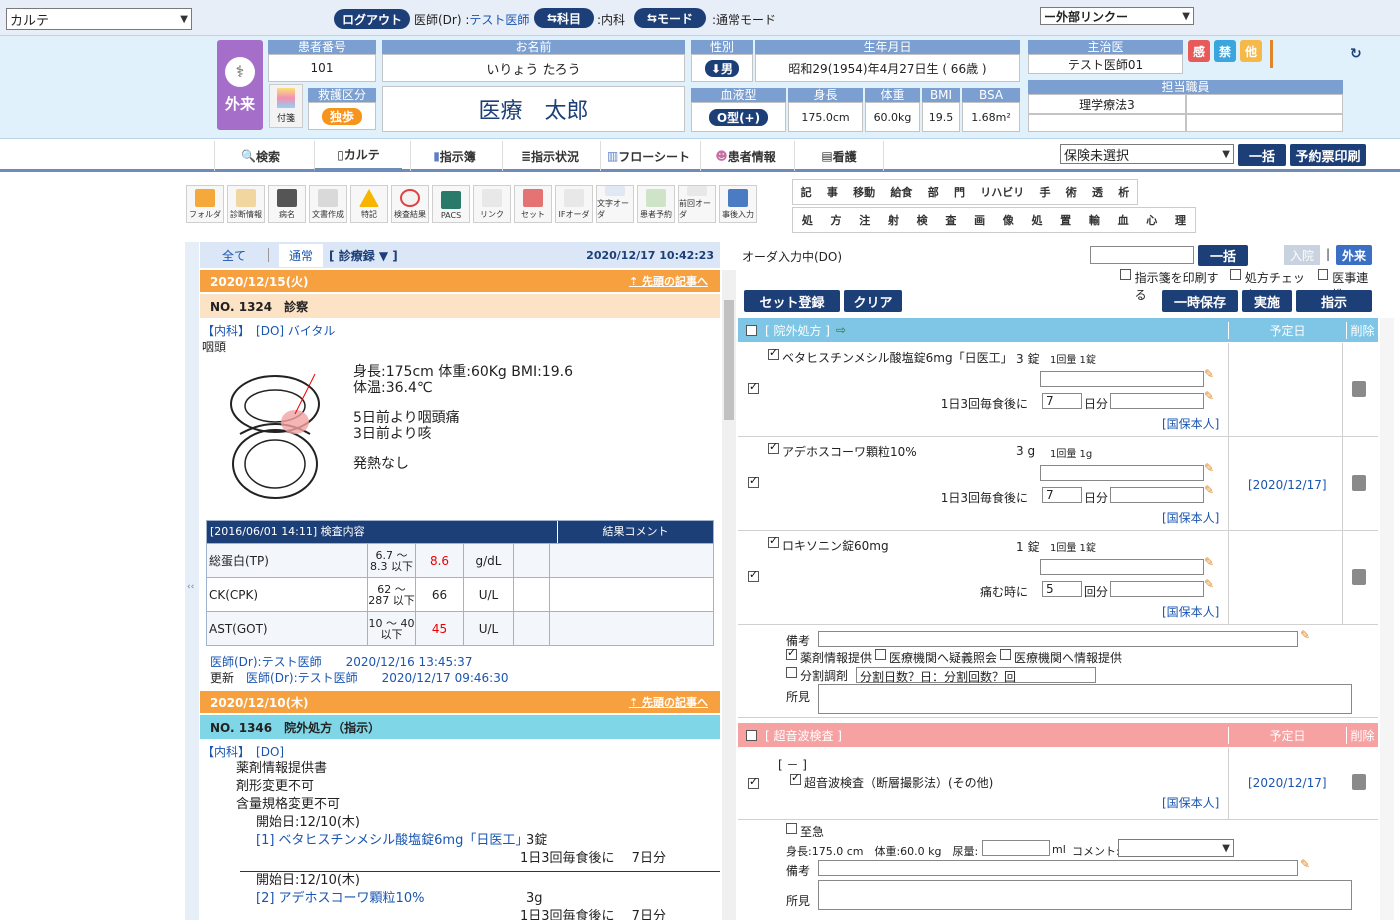 Image resolution: width=1400 pixels, height=920 pixels. Describe the element at coordinates (1354, 255) in the screenshot. I see `outpatient-toggle: 外来` at that location.